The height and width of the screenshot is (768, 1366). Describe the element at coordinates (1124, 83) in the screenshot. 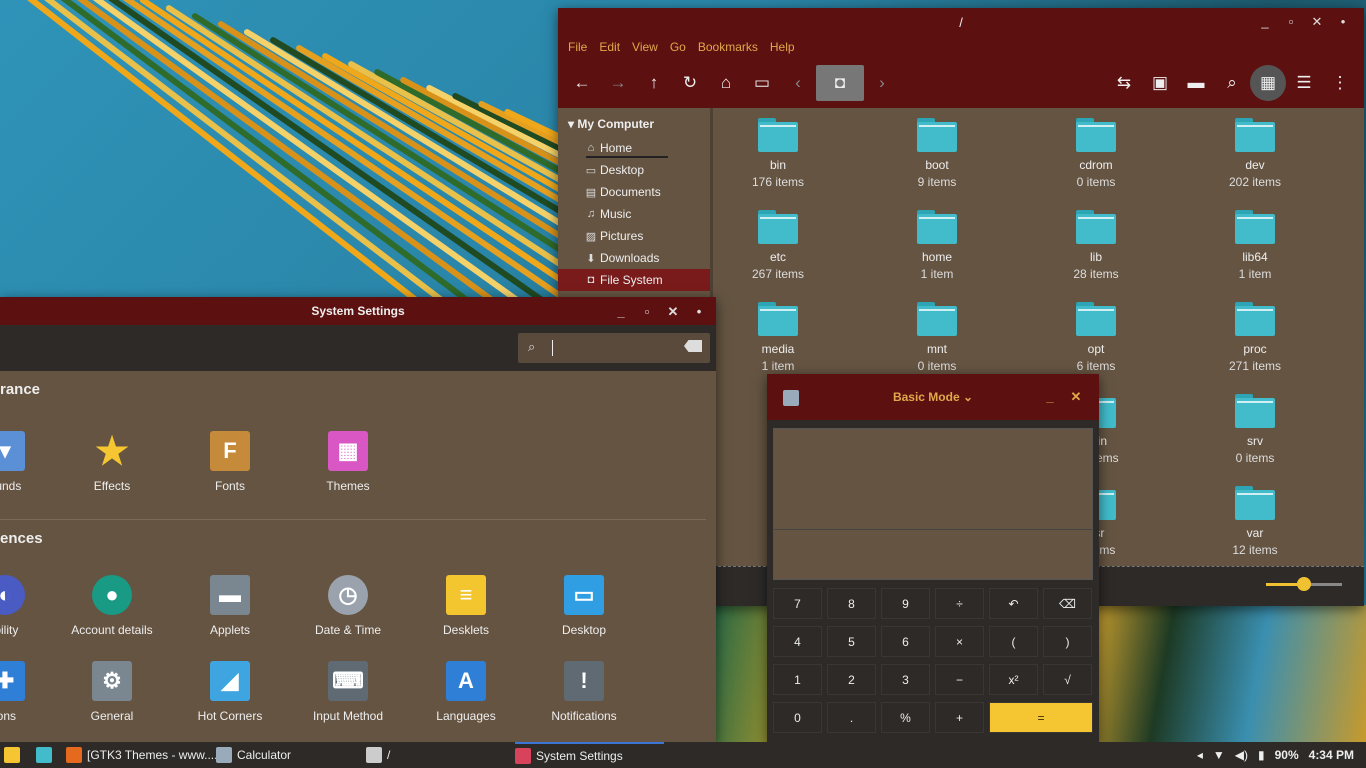

I see `toggle-location-icon: ⇆` at that location.